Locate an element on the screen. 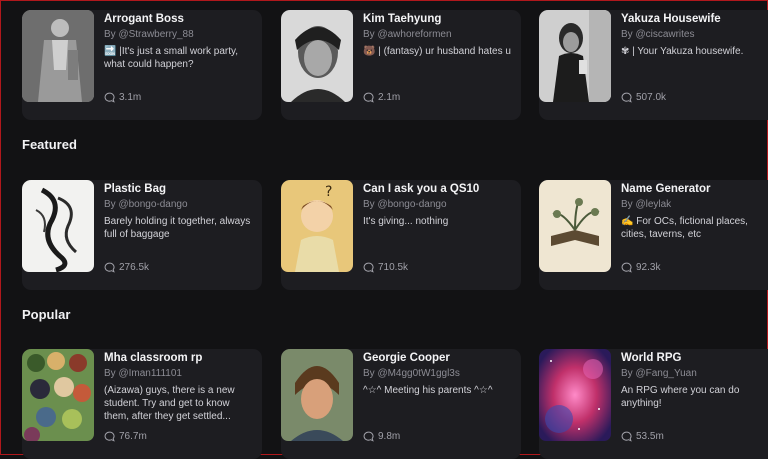 The width and height of the screenshot is (768, 459). card-title: Arrogant Boss is located at coordinates (144, 19).